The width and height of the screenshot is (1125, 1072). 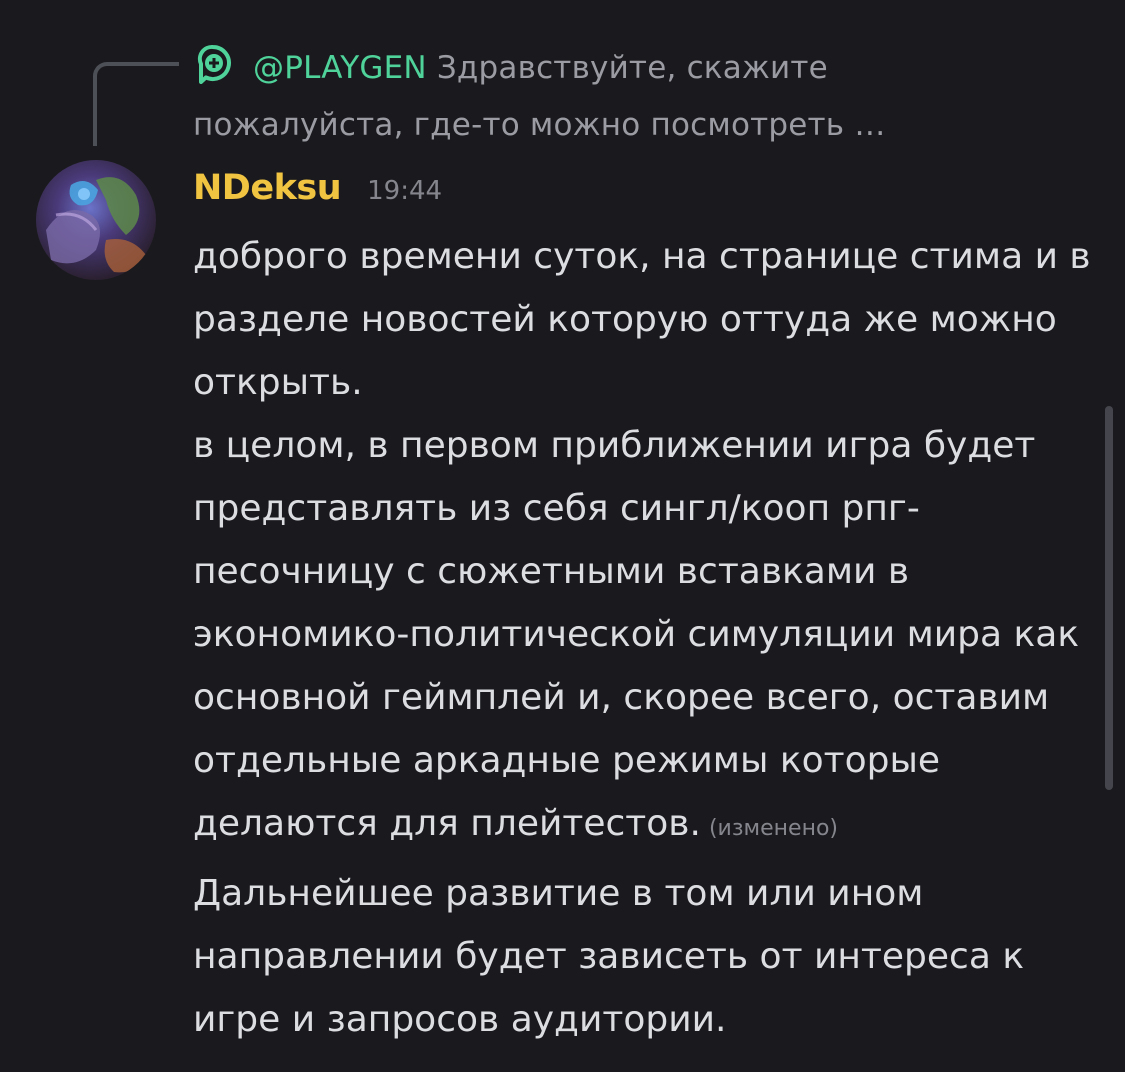 I want to click on message-header: NDeksu 19:44, so click(x=317, y=193).